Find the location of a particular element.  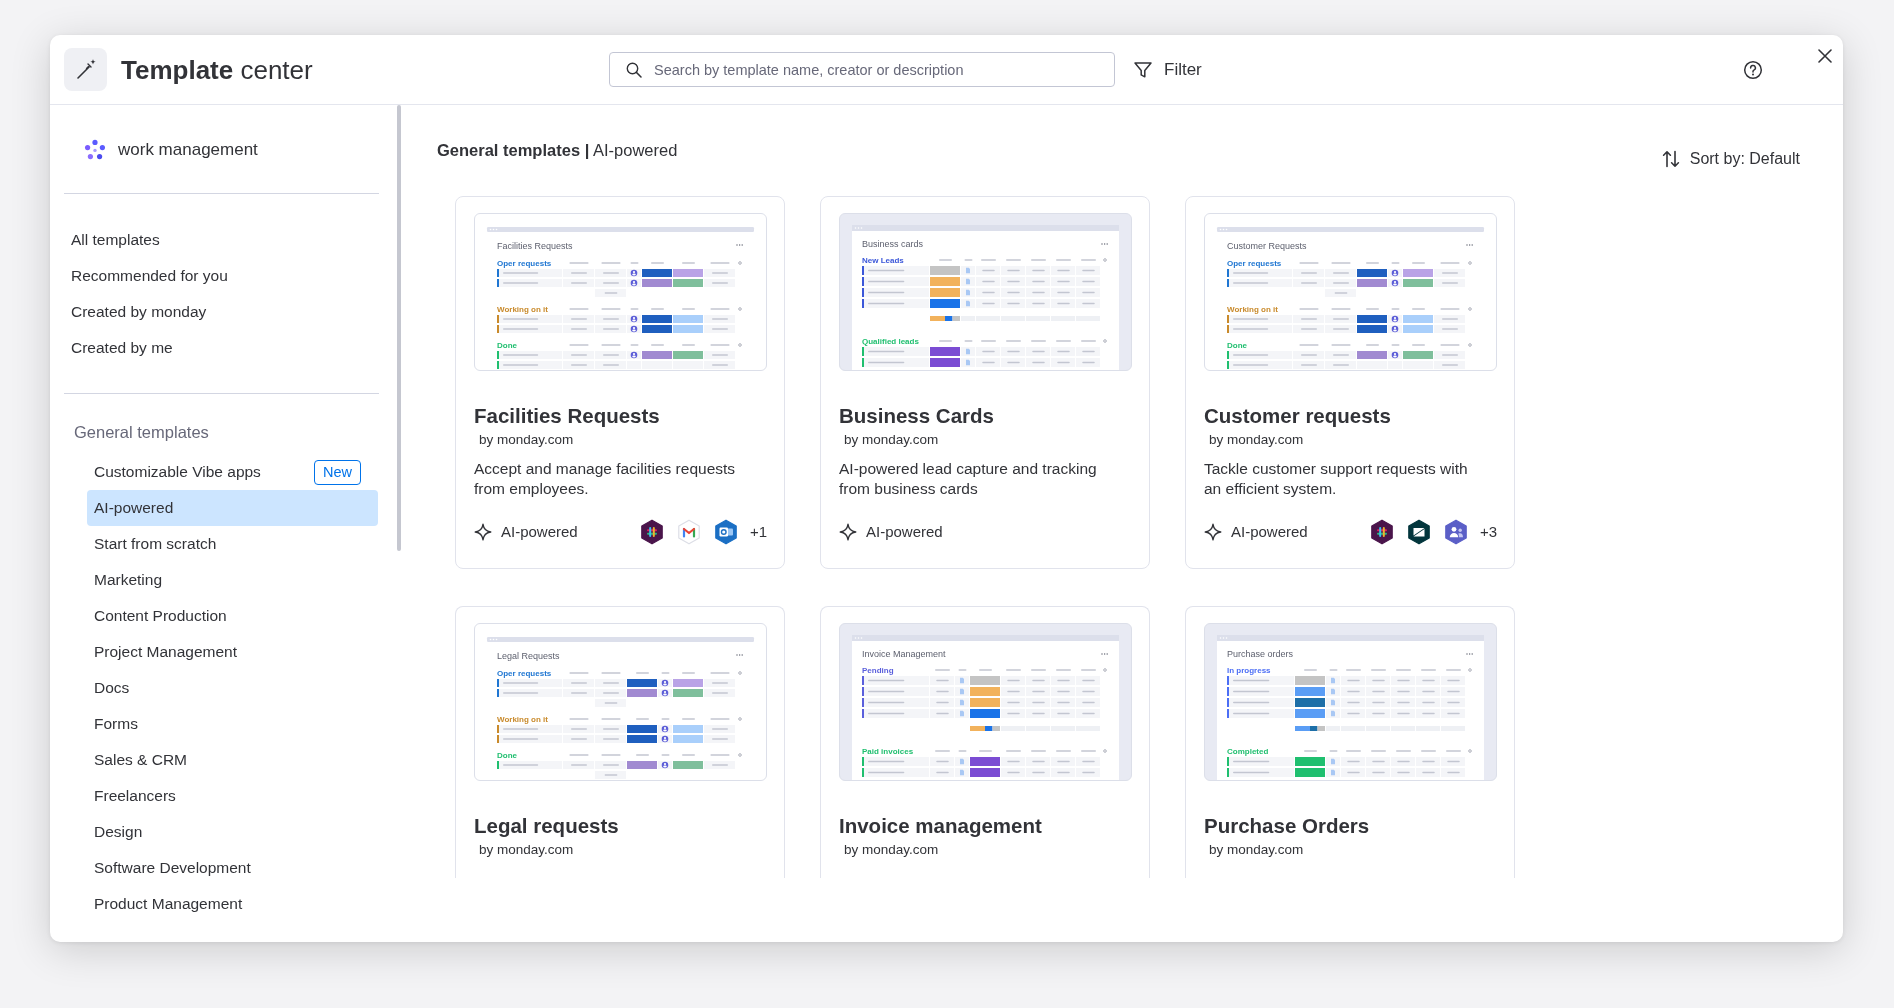

sidebar-item: Customizable Vibe apps New is located at coordinates (232, 472).